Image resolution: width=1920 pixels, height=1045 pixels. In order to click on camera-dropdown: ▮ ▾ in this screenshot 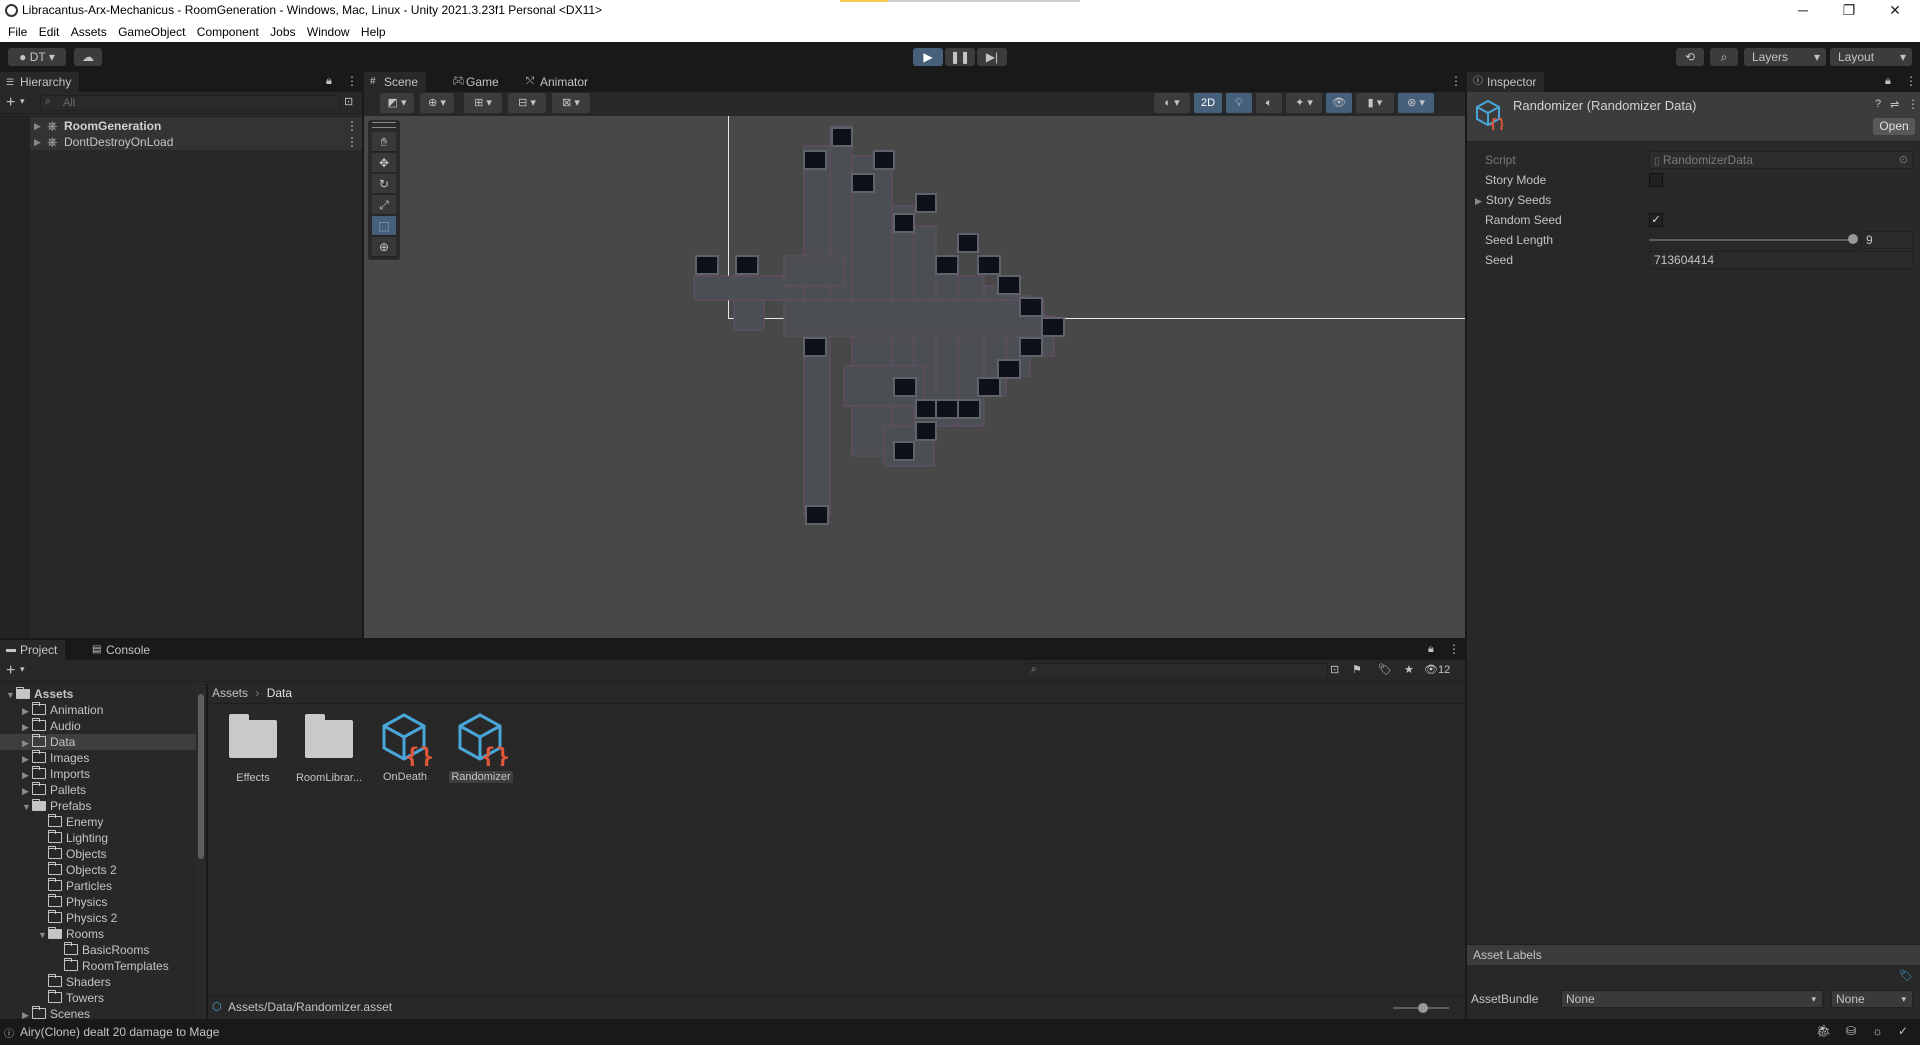, I will do `click(1375, 103)`.